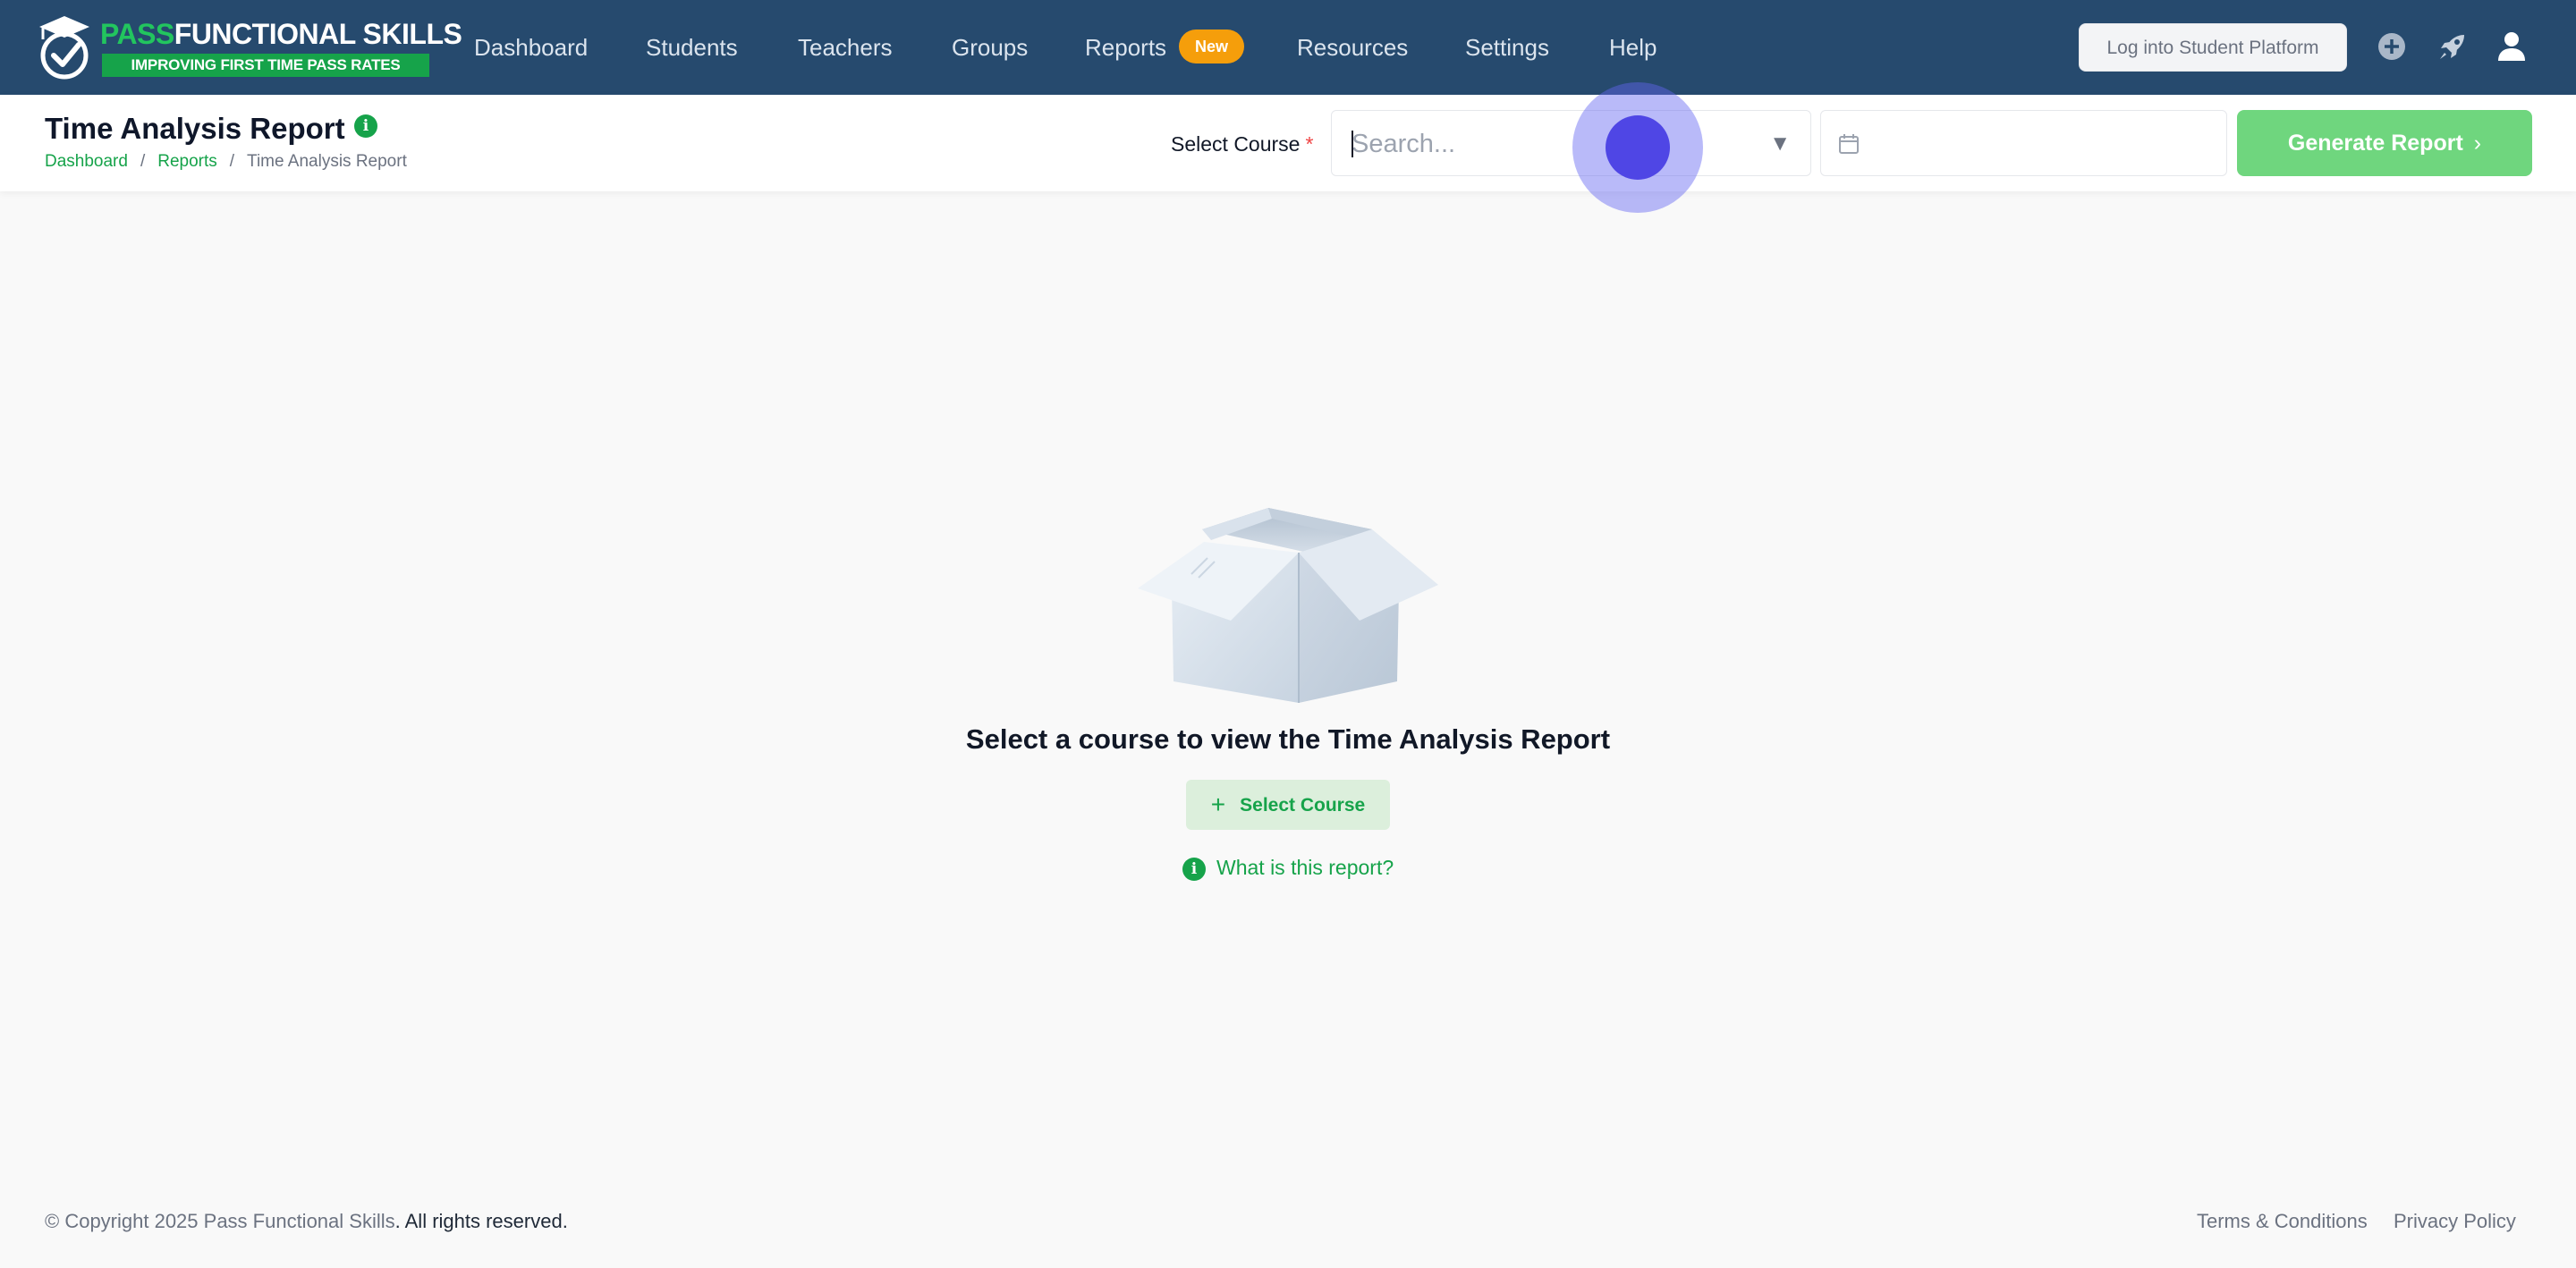 This screenshot has height=1268, width=2576. What do you see at coordinates (1638, 147) in the screenshot?
I see `click-indicator-dot` at bounding box center [1638, 147].